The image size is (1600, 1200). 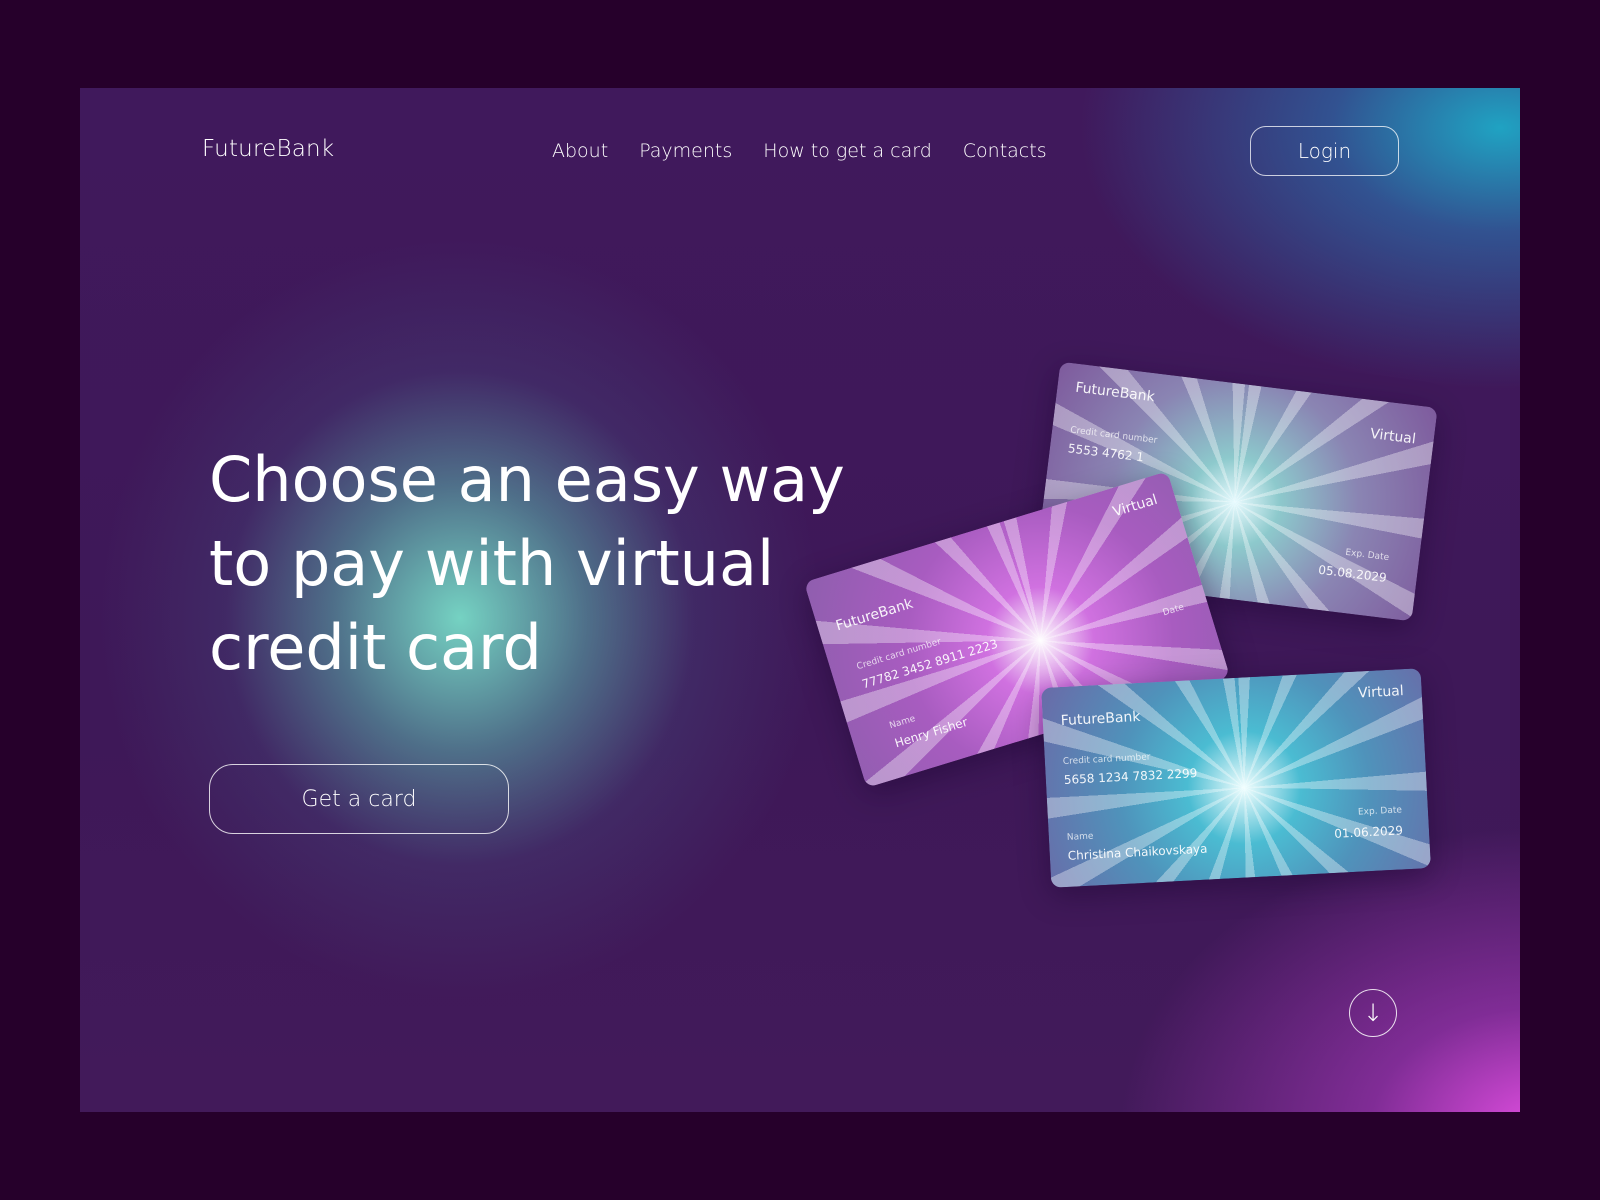 I want to click on login-button: Login, so click(x=1324, y=151).